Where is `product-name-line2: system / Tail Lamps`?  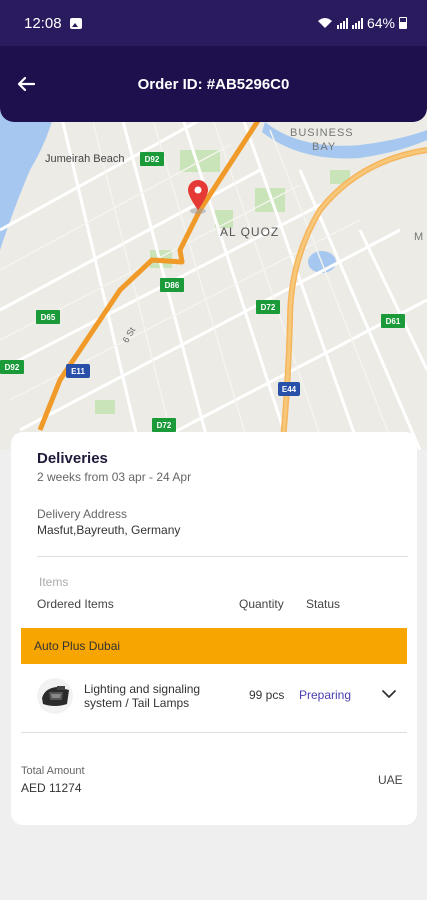
product-name-line2: system / Tail Lamps is located at coordinates (137, 703).